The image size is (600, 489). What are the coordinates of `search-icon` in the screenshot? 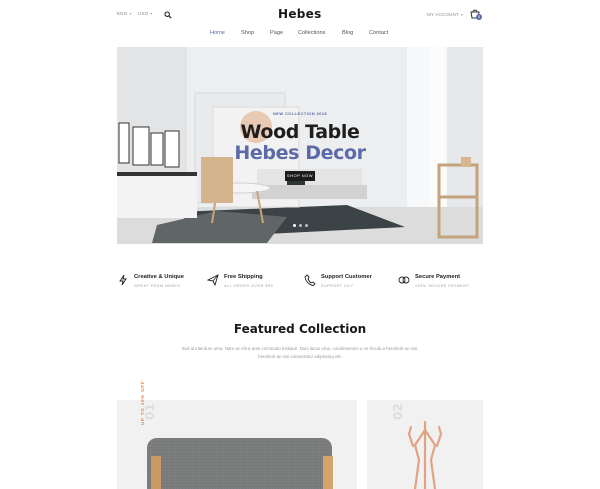 It's located at (168, 15).